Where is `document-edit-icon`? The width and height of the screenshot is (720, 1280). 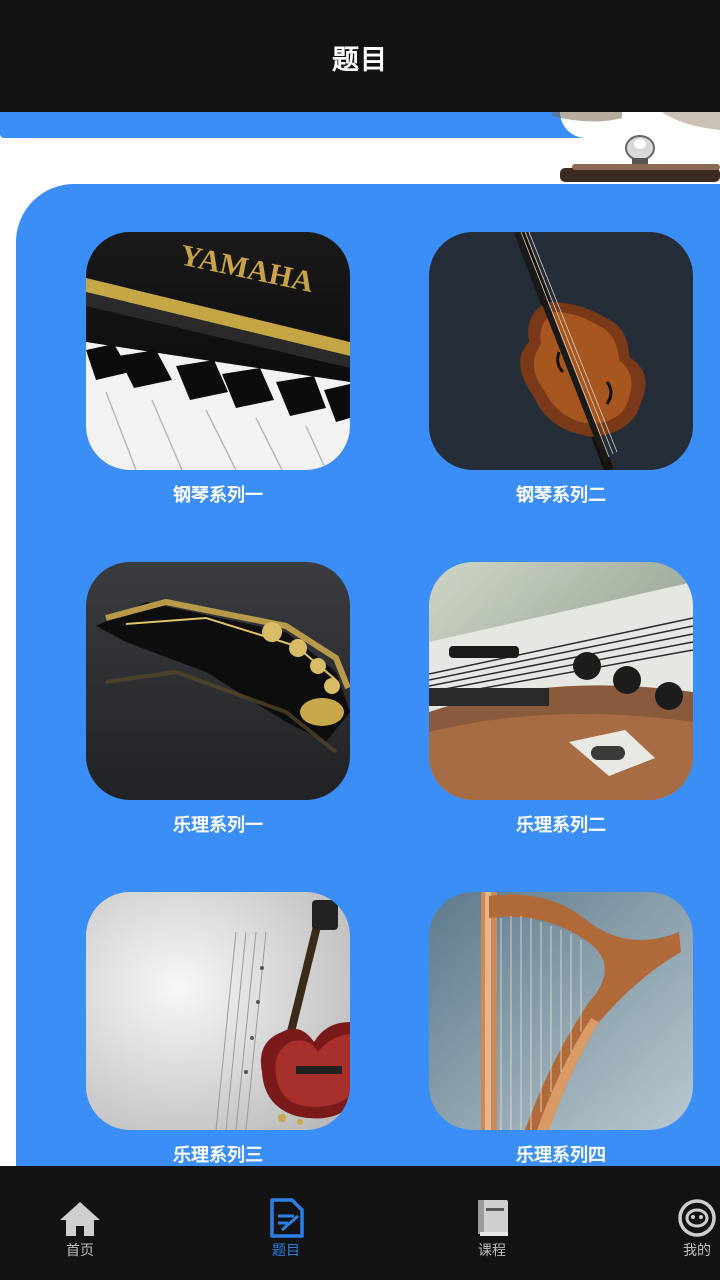 document-edit-icon is located at coordinates (287, 1218).